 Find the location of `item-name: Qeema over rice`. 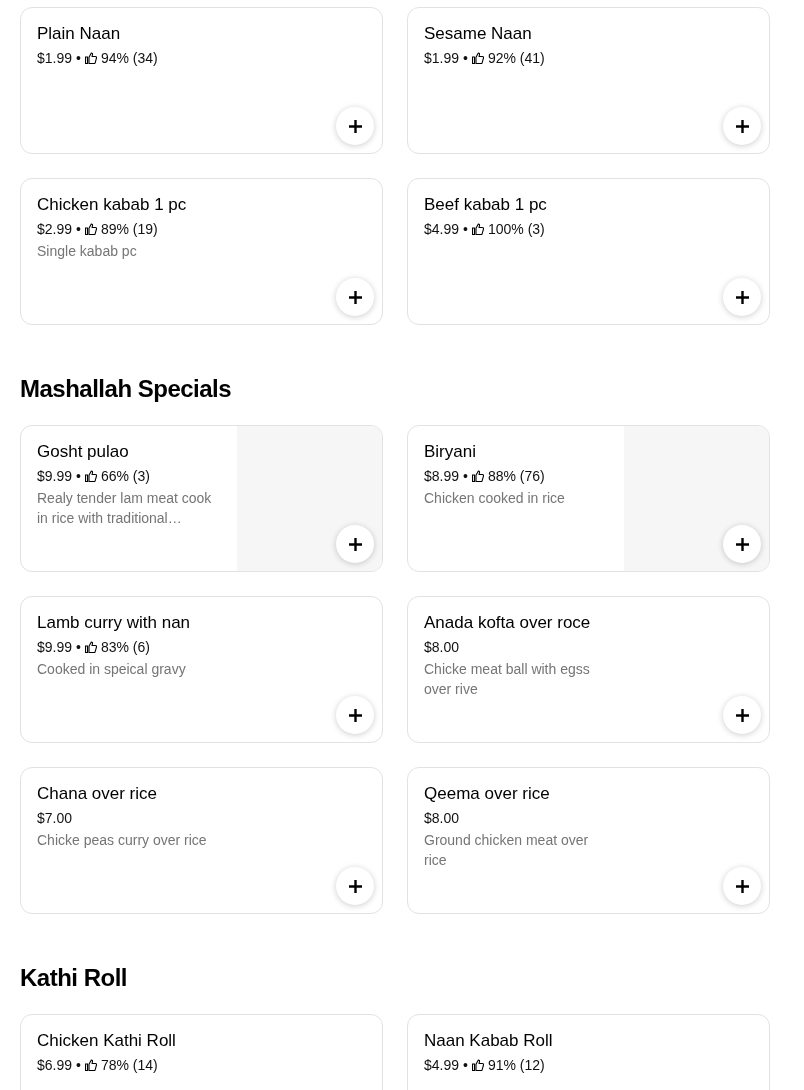

item-name: Qeema over rice is located at coordinates (487, 794).